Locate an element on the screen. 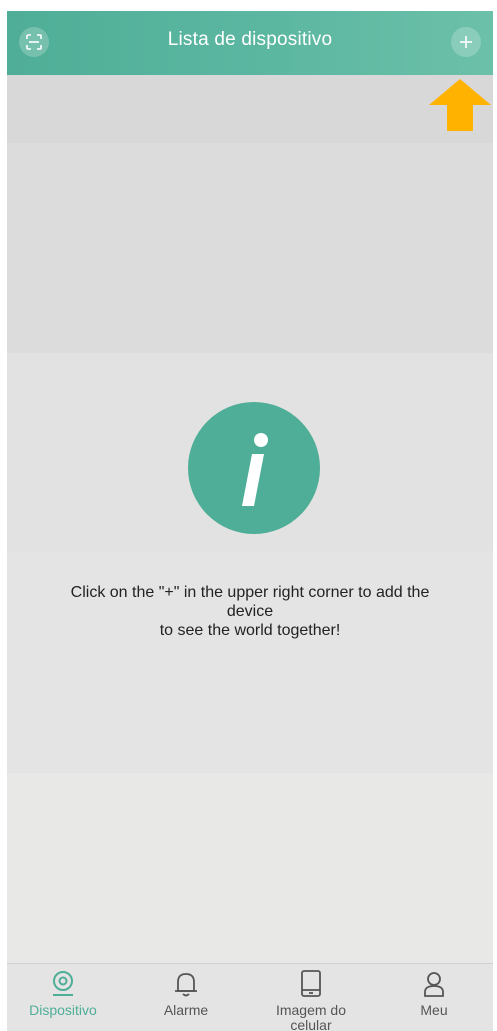  plus-icon is located at coordinates (466, 42).